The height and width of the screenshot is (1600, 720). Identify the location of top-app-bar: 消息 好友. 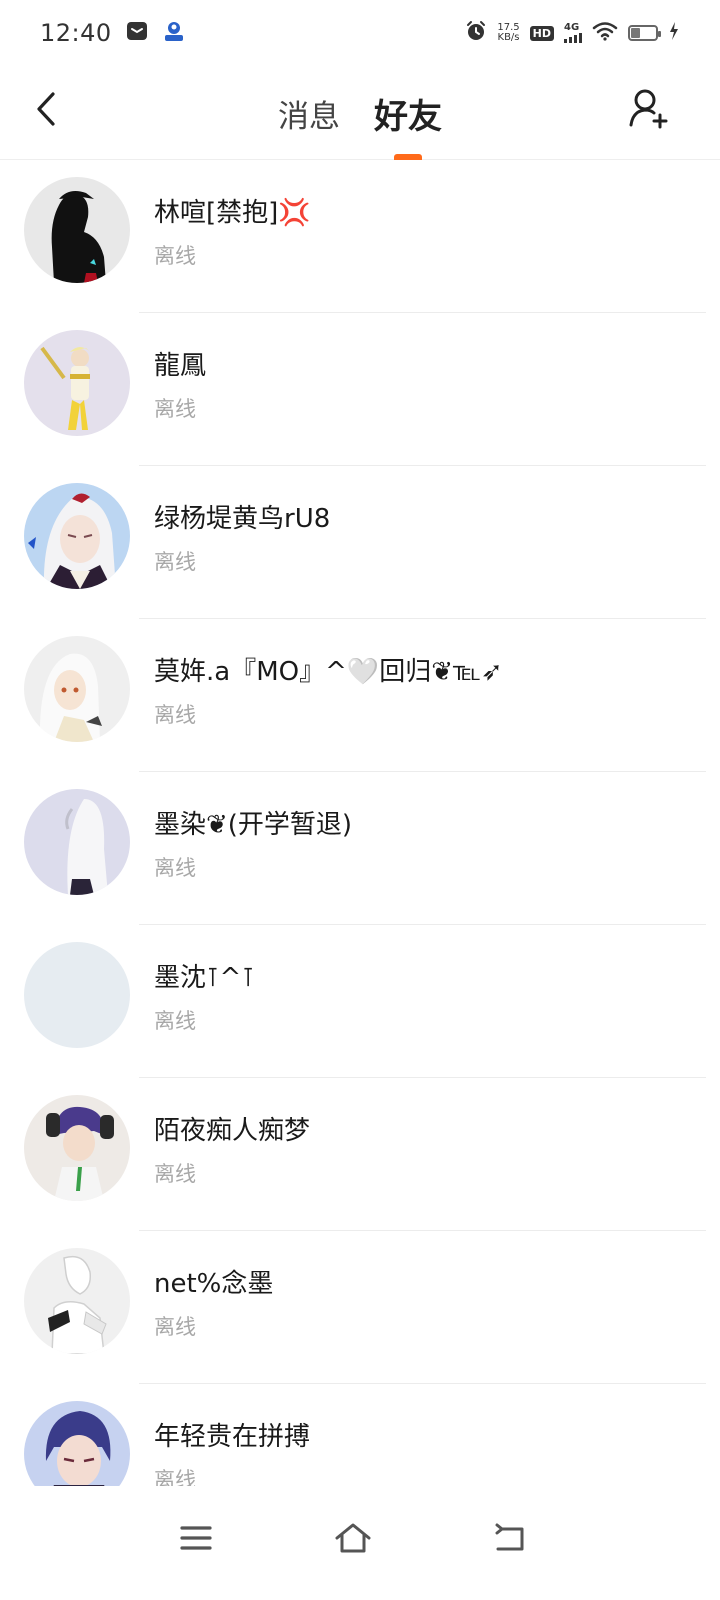
(360, 113).